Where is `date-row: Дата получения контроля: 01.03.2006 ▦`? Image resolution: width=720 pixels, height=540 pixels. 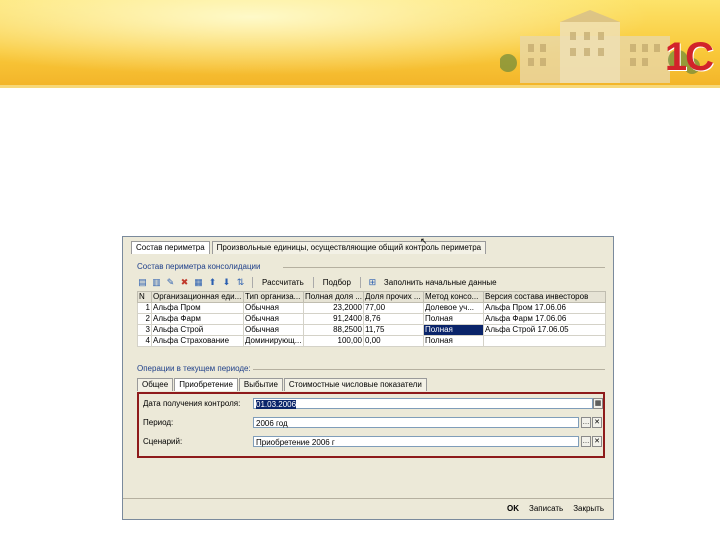
date-row: Дата получения контроля: 01.03.2006 ▦ is located at coordinates (373, 404).